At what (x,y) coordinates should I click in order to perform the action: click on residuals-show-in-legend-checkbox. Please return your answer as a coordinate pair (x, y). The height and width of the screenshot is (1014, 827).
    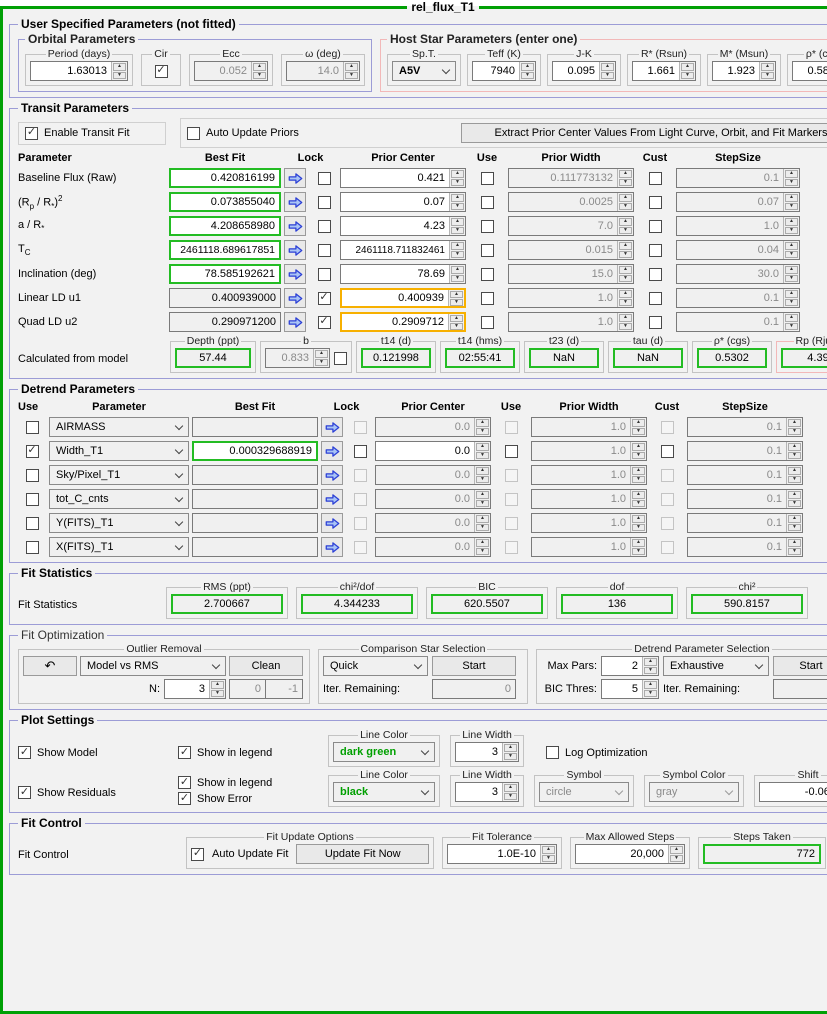
    Looking at the image, I should click on (184, 782).